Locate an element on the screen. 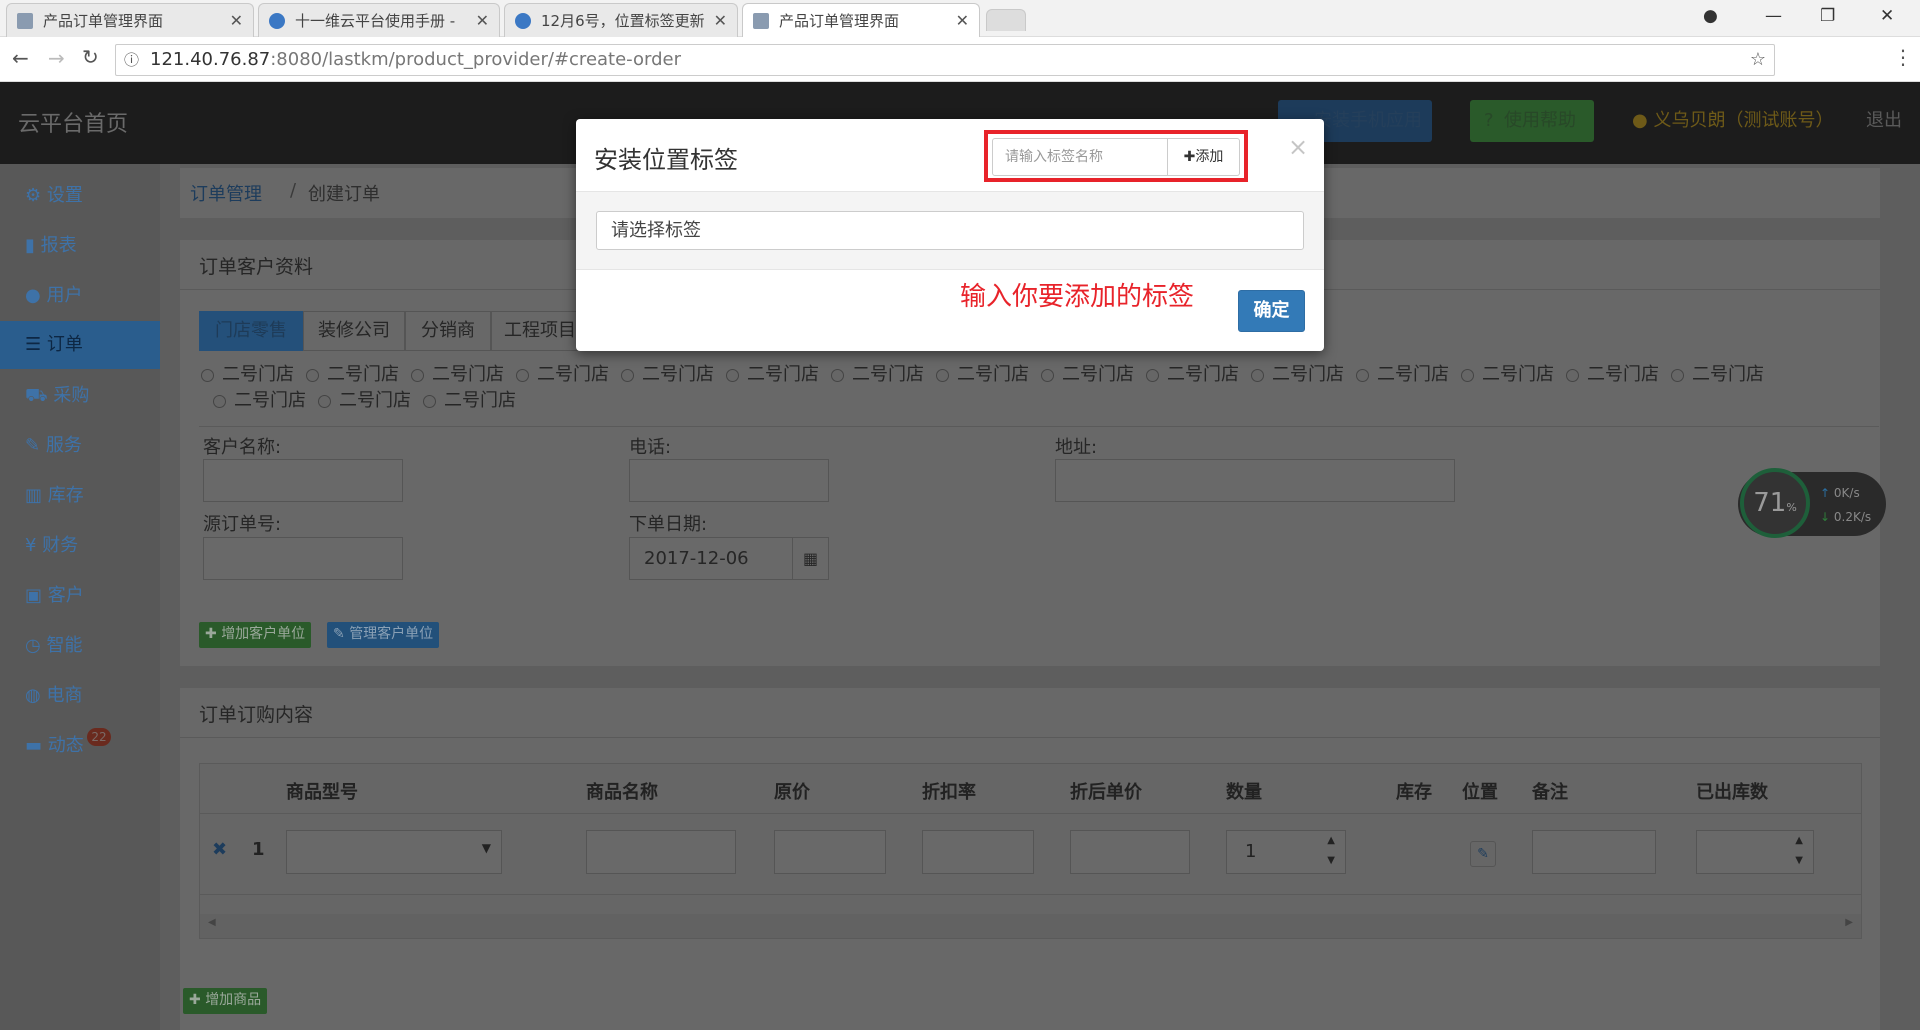  back-icon: ← is located at coordinates (20, 58).